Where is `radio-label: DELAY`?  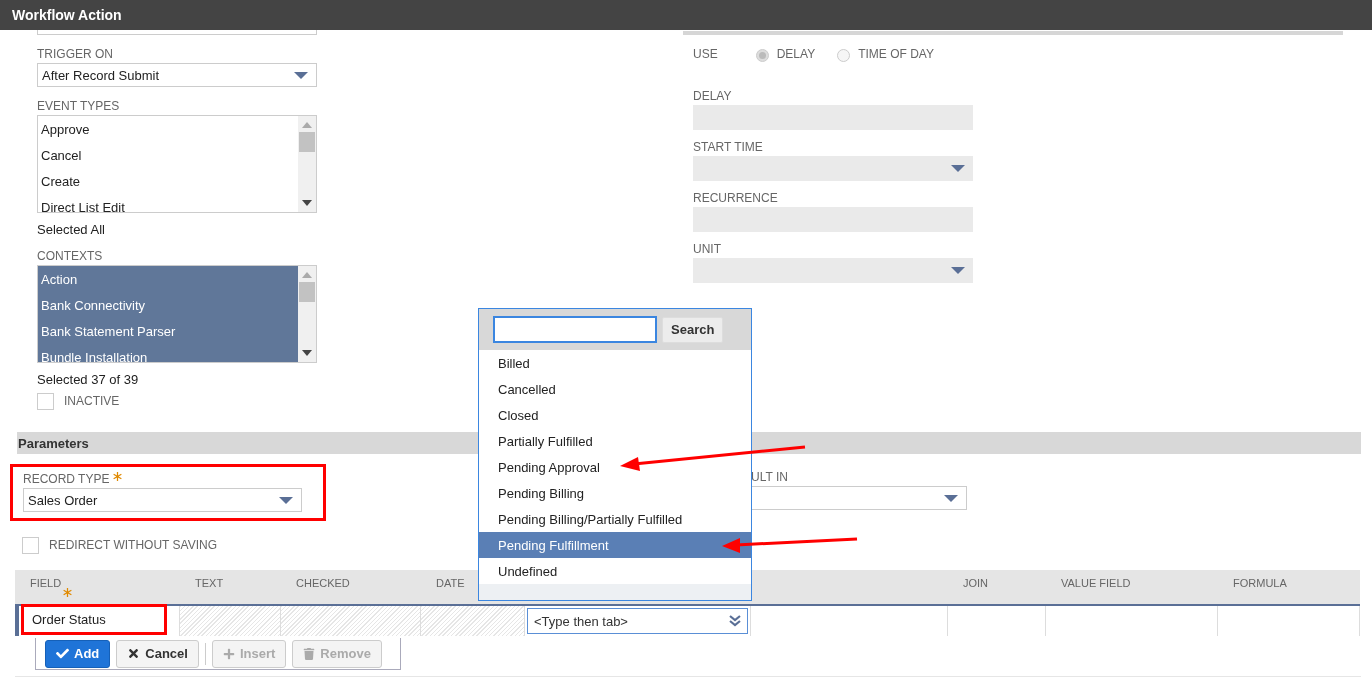 radio-label: DELAY is located at coordinates (796, 54).